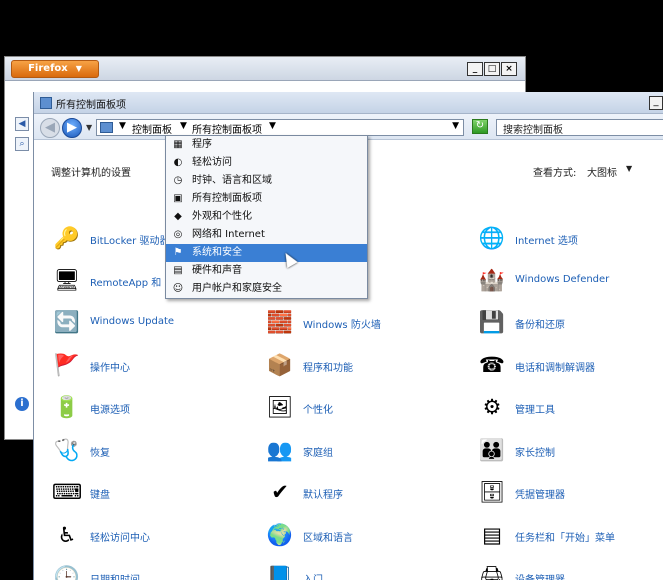 This screenshot has height=580, width=663. I want to click on dropdown-item: ▦ 程序, so click(266, 145).